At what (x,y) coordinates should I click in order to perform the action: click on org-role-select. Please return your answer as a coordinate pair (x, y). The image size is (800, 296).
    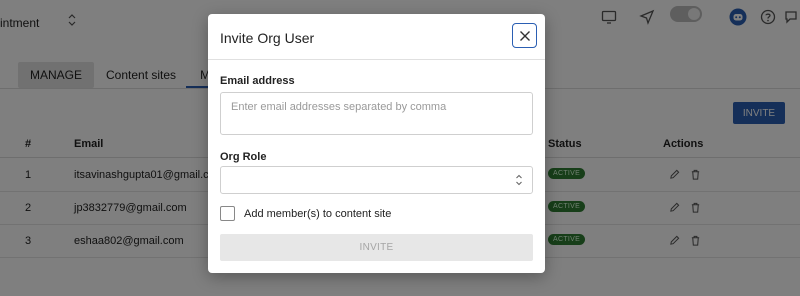
    Looking at the image, I should click on (376, 180).